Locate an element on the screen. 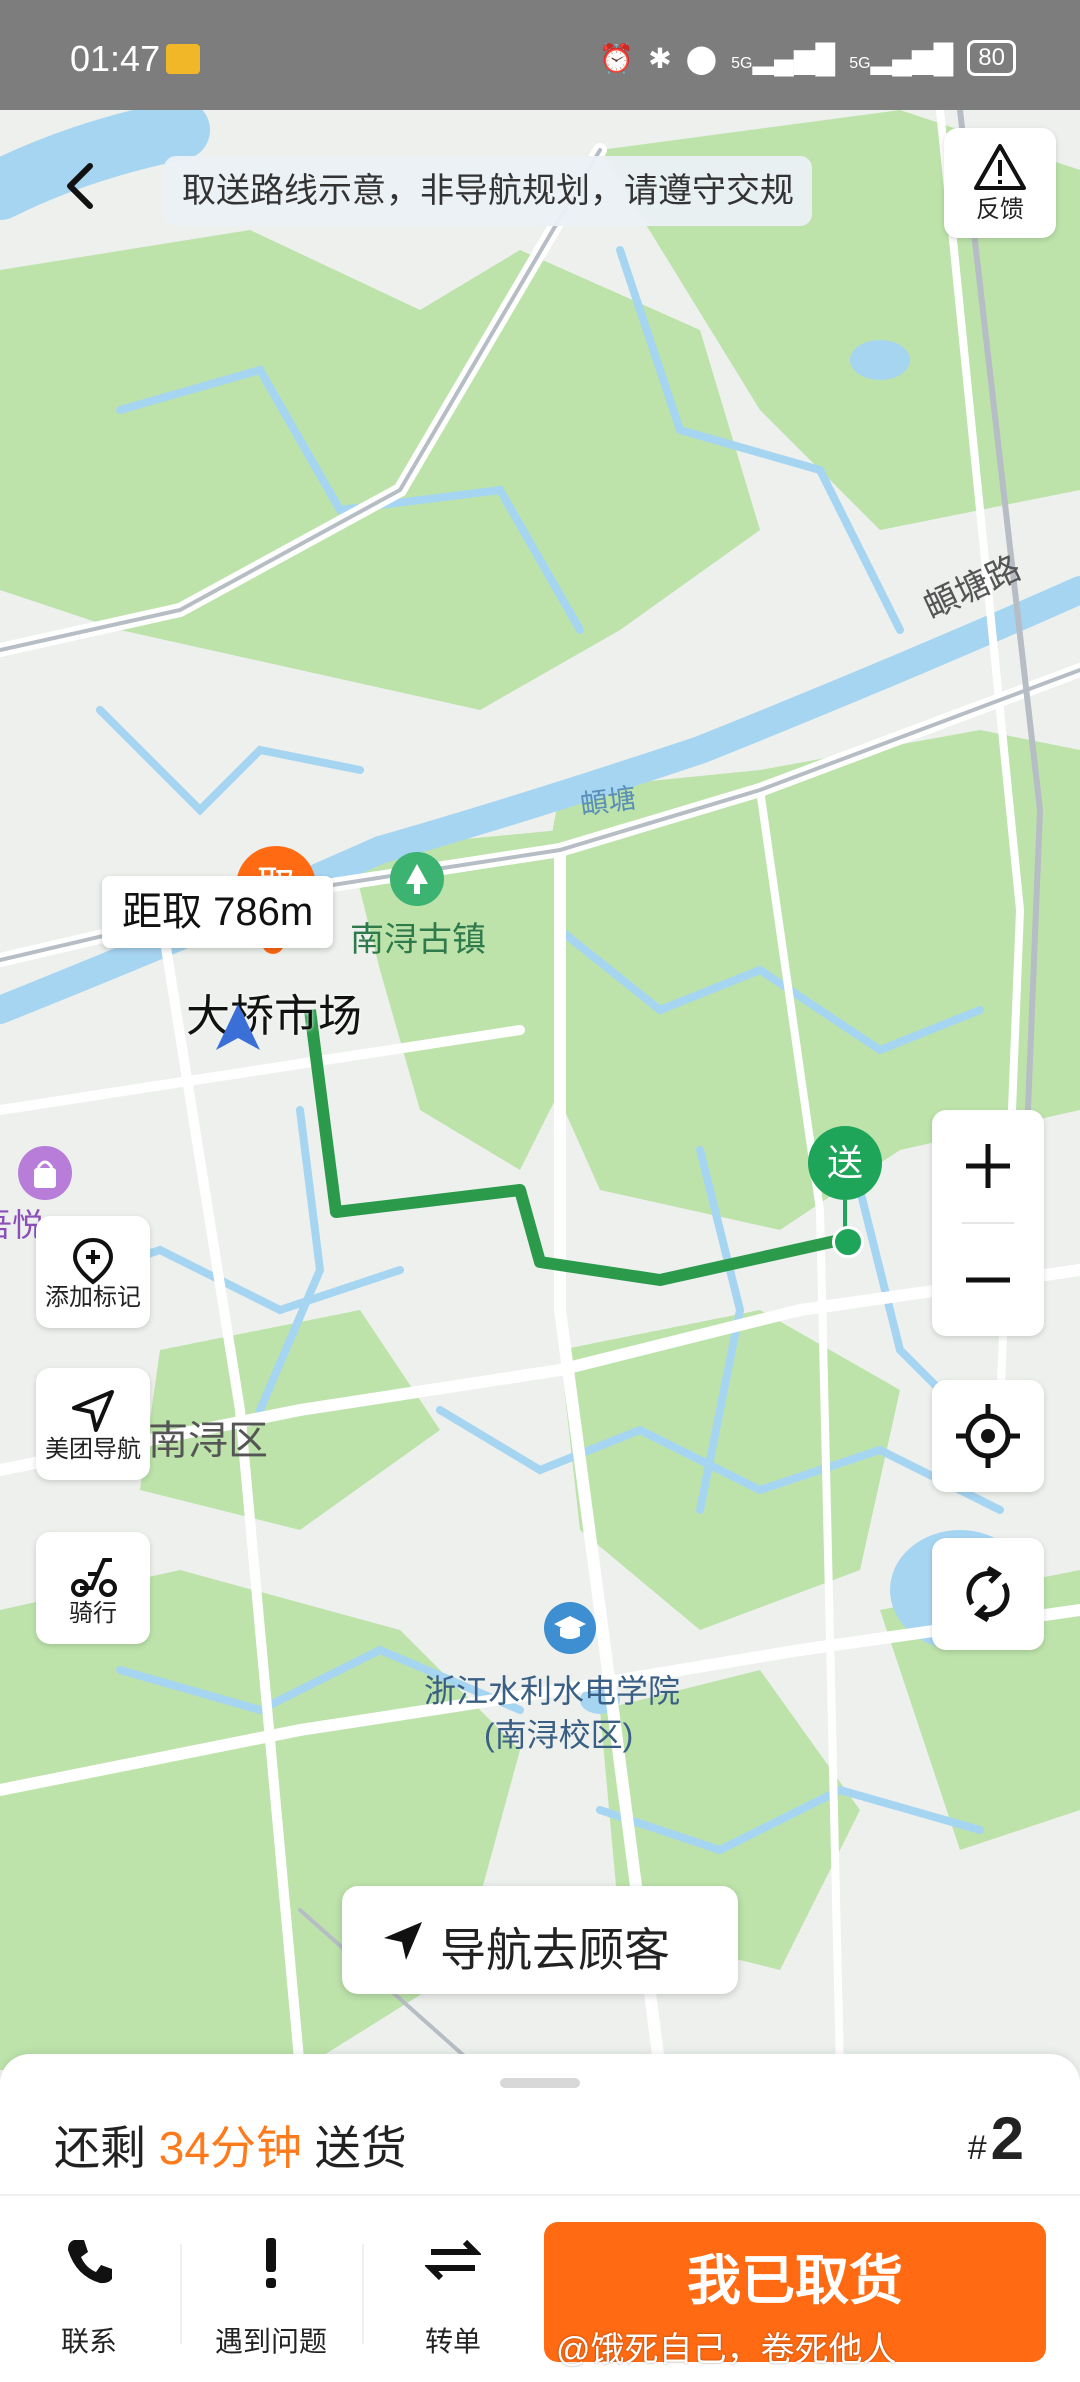 The width and height of the screenshot is (1080, 2382). back-arrow-icon is located at coordinates (80, 186).